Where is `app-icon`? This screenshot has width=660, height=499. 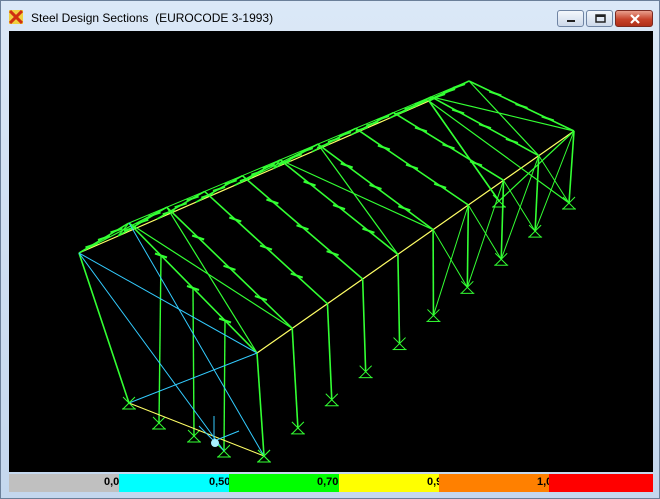
app-icon is located at coordinates (16, 17).